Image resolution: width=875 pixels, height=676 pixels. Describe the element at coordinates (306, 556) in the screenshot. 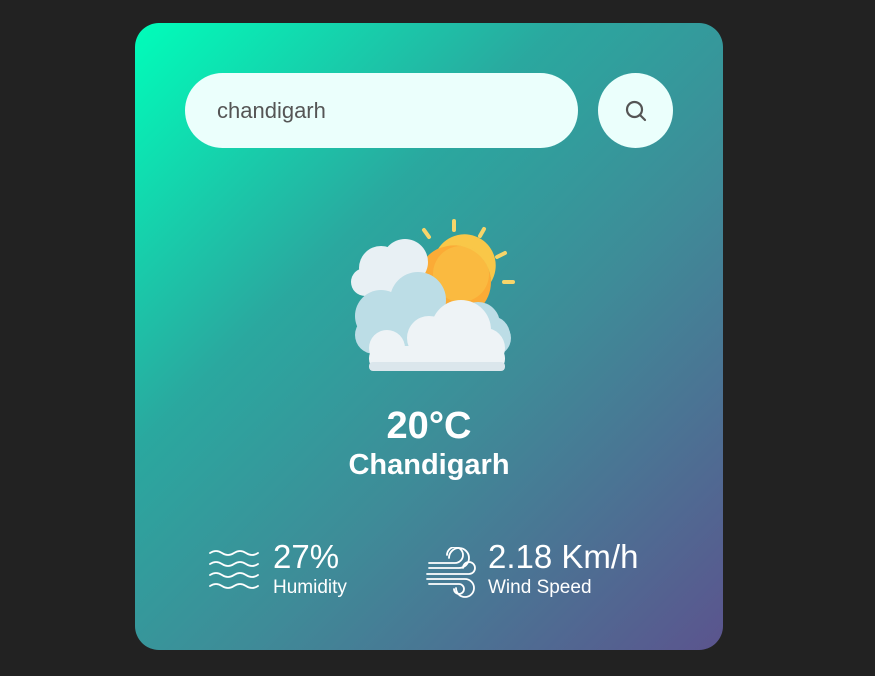

I see `humidity-value: 27%` at that location.